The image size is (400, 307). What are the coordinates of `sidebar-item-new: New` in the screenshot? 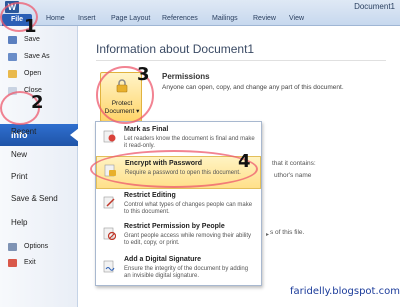 It's located at (19, 154).